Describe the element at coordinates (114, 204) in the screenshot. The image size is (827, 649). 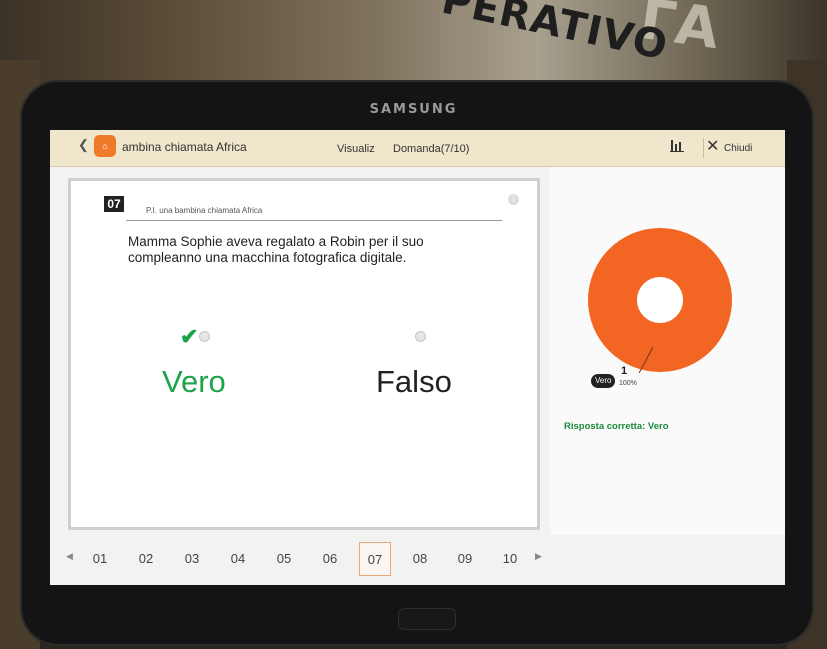
I see `question-number: 07` at that location.